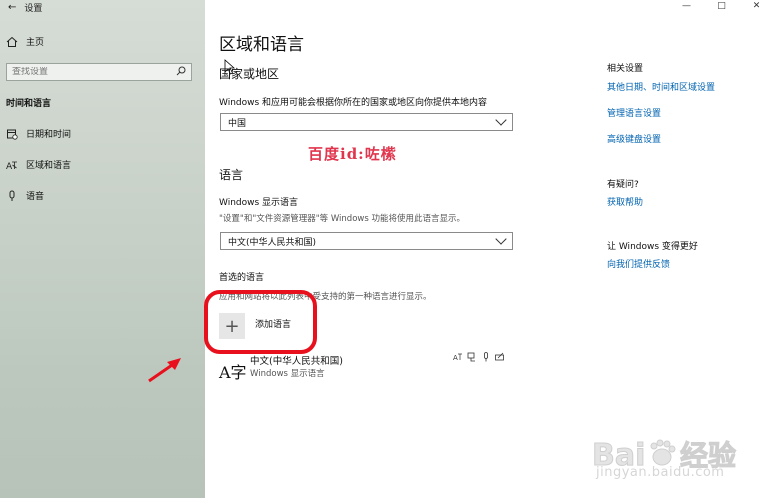  I want to click on language-subtitle: Windows 显示语言, so click(287, 374).